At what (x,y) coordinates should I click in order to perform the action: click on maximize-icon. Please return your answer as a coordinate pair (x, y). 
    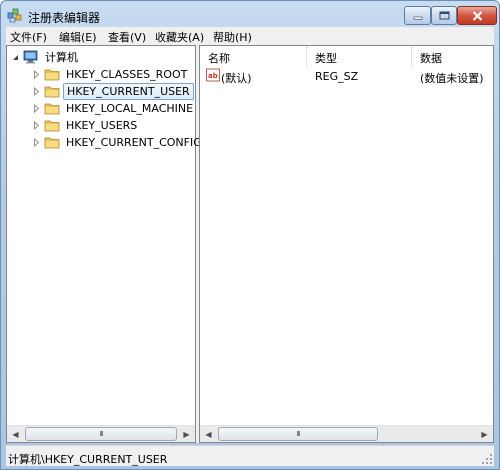
    Looking at the image, I should click on (444, 15).